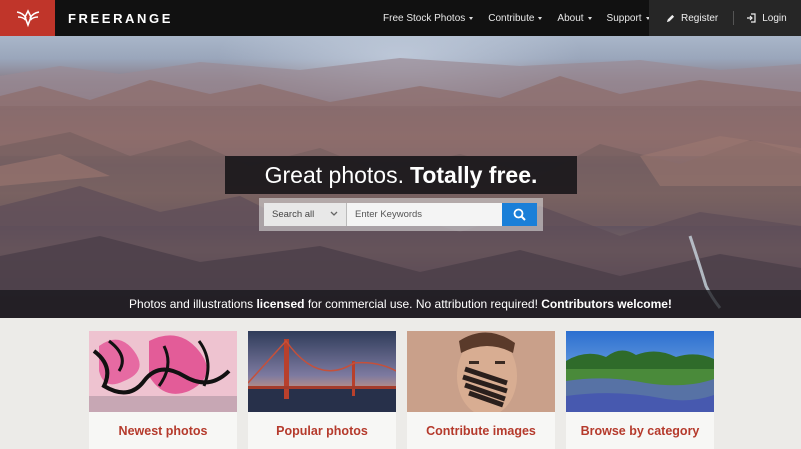 The image size is (801, 449). Describe the element at coordinates (734, 18) in the screenshot. I see `divider` at that location.